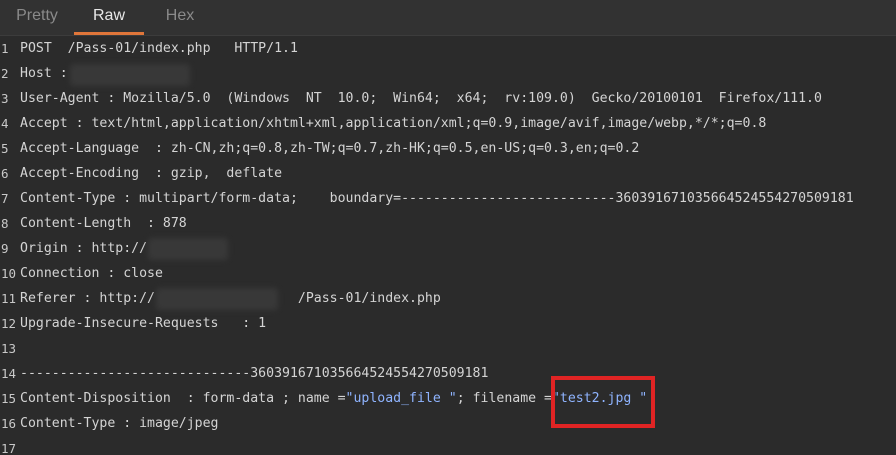 The height and width of the screenshot is (455, 896). What do you see at coordinates (5, 198) in the screenshot?
I see `line-number: 7` at bounding box center [5, 198].